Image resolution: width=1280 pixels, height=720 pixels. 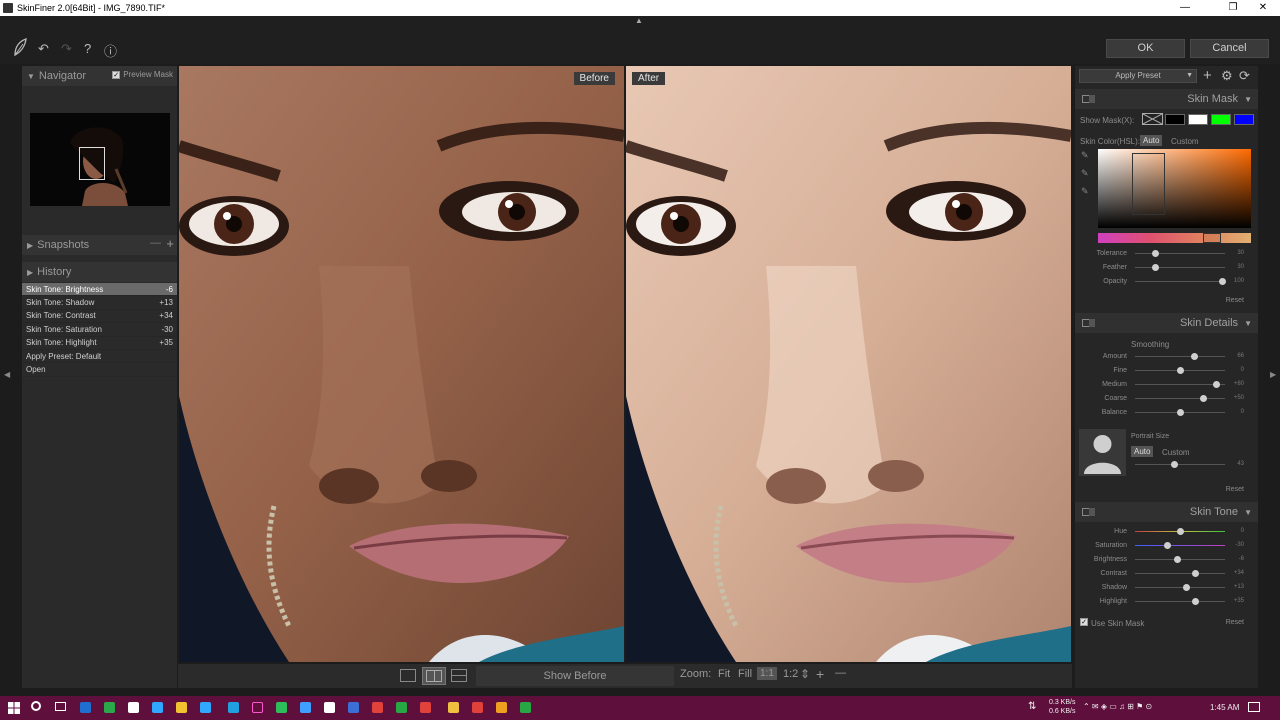 I want to click on history-item: Skin Tone: Saturation -30, so click(x=99, y=330).